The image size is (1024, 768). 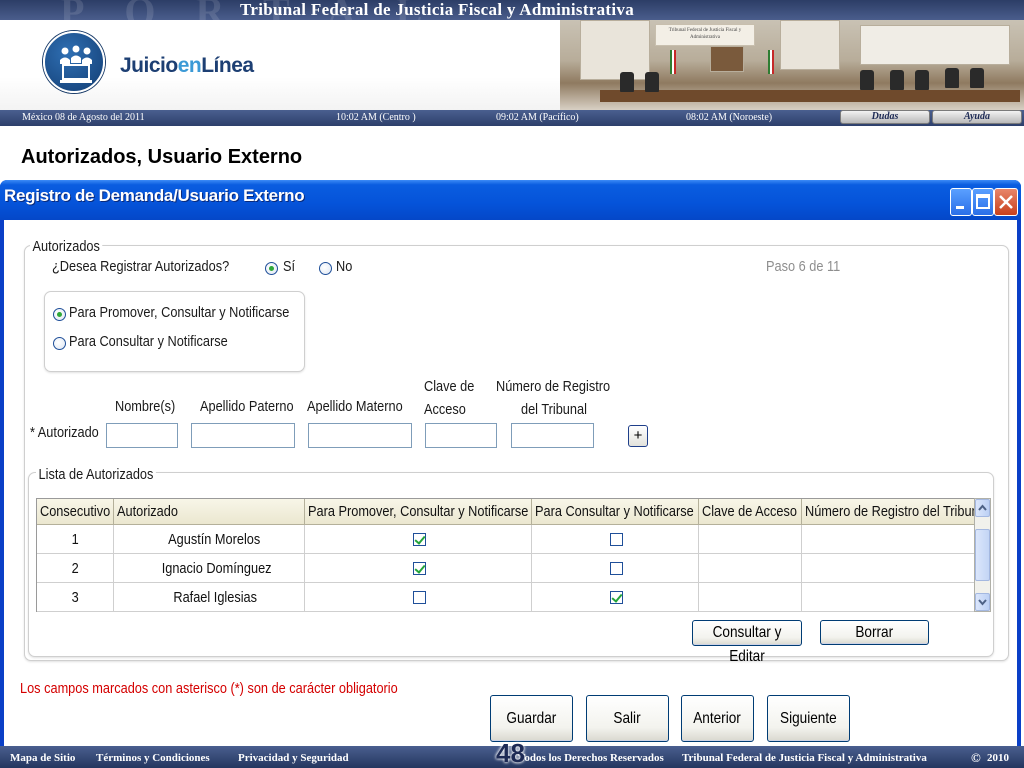 What do you see at coordinates (1006, 202) in the screenshot?
I see `close-button` at bounding box center [1006, 202].